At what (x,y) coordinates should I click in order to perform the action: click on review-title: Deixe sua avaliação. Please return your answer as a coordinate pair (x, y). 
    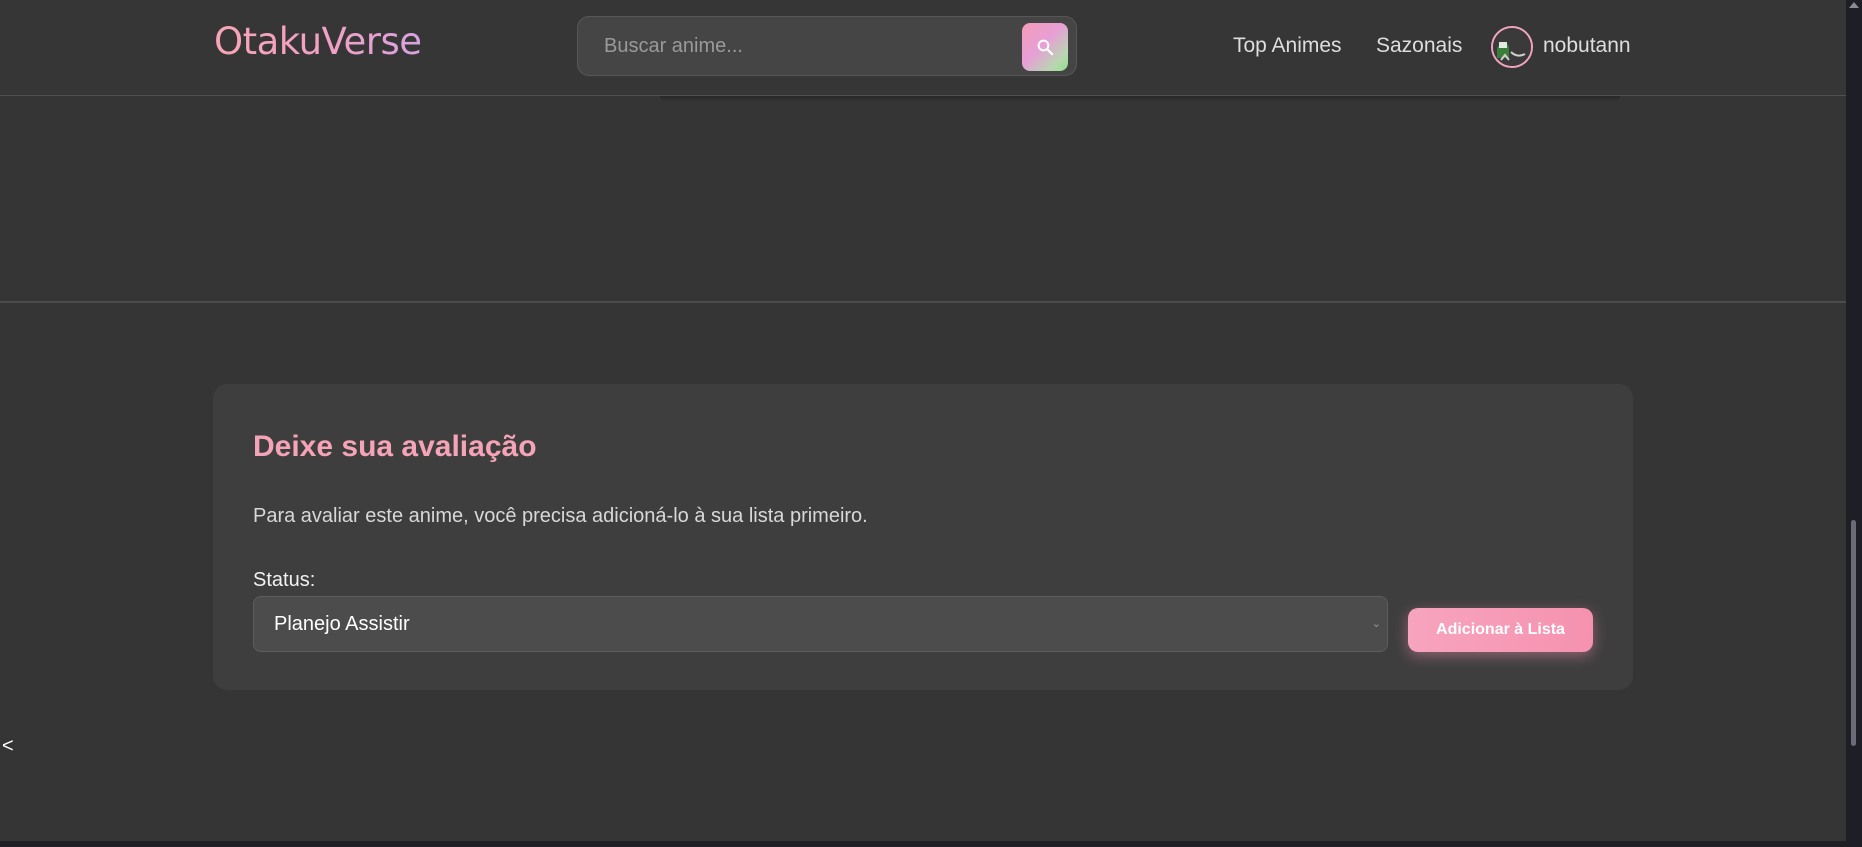
    Looking at the image, I should click on (395, 446).